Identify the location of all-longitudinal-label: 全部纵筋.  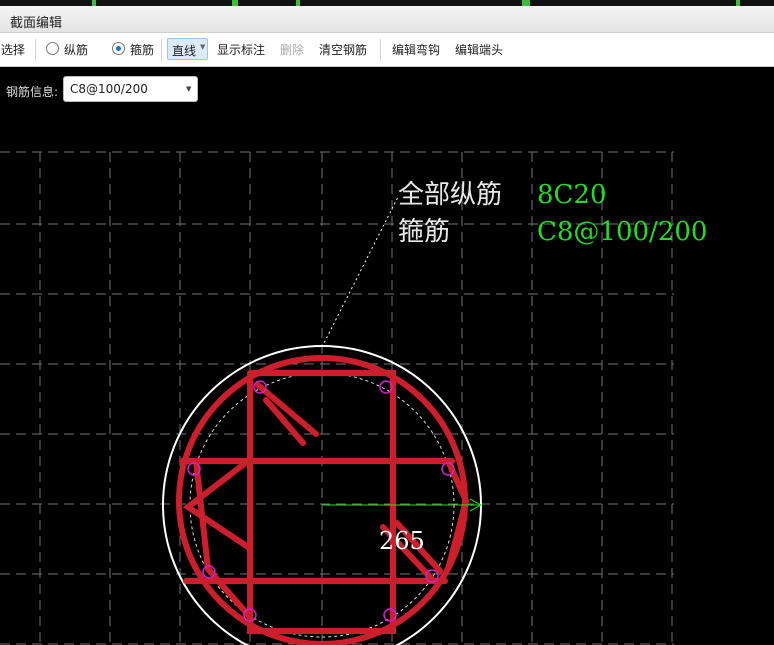
(450, 195).